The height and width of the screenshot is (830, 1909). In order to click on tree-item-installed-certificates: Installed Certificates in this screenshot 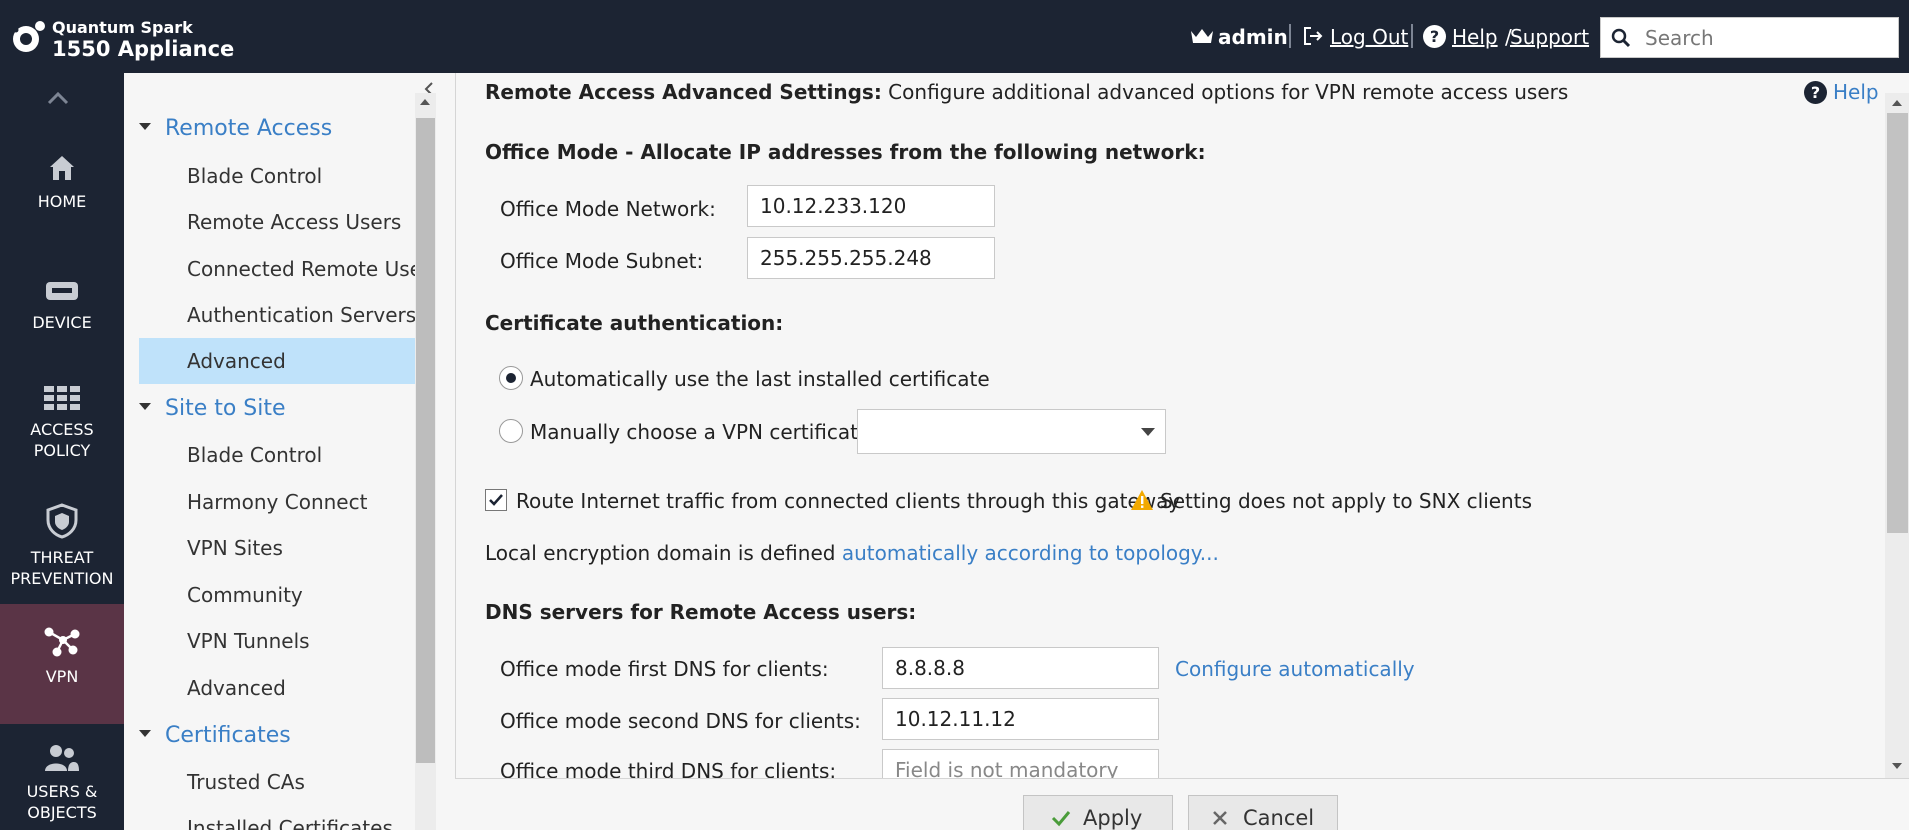, I will do `click(277, 817)`.